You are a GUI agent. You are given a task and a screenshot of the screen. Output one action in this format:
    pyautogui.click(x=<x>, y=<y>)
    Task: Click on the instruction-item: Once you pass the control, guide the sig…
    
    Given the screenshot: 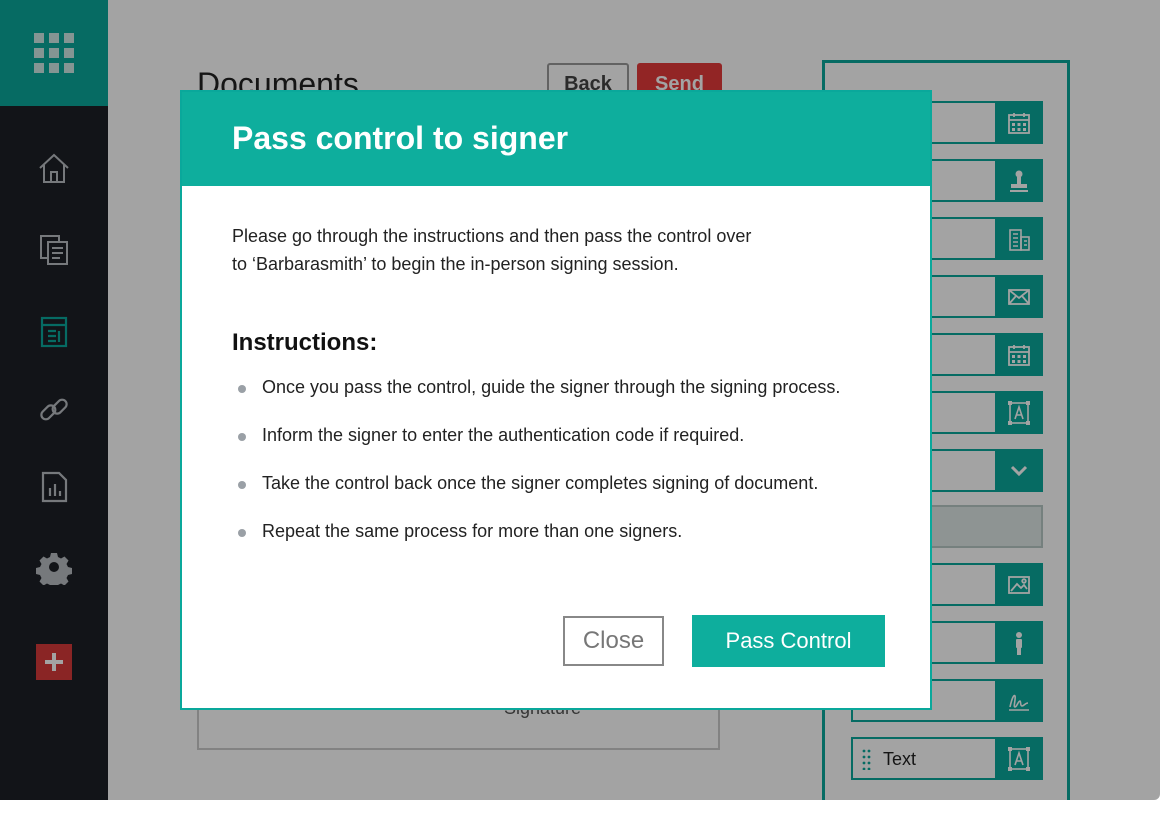 What is the action you would take?
    pyautogui.click(x=539, y=400)
    